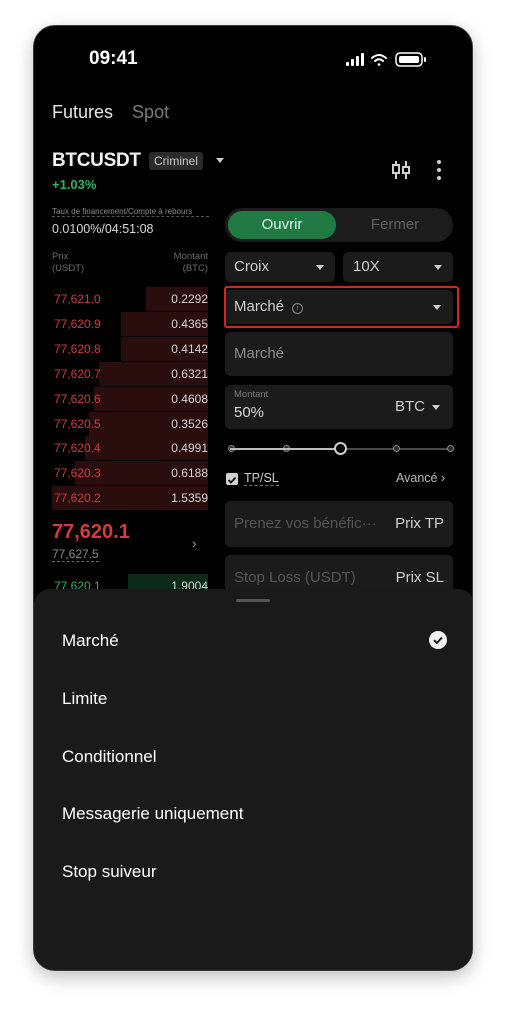 Image resolution: width=506 pixels, height=1012 pixels. What do you see at coordinates (249, 412) in the screenshot?
I see `amount-value: 50%` at bounding box center [249, 412].